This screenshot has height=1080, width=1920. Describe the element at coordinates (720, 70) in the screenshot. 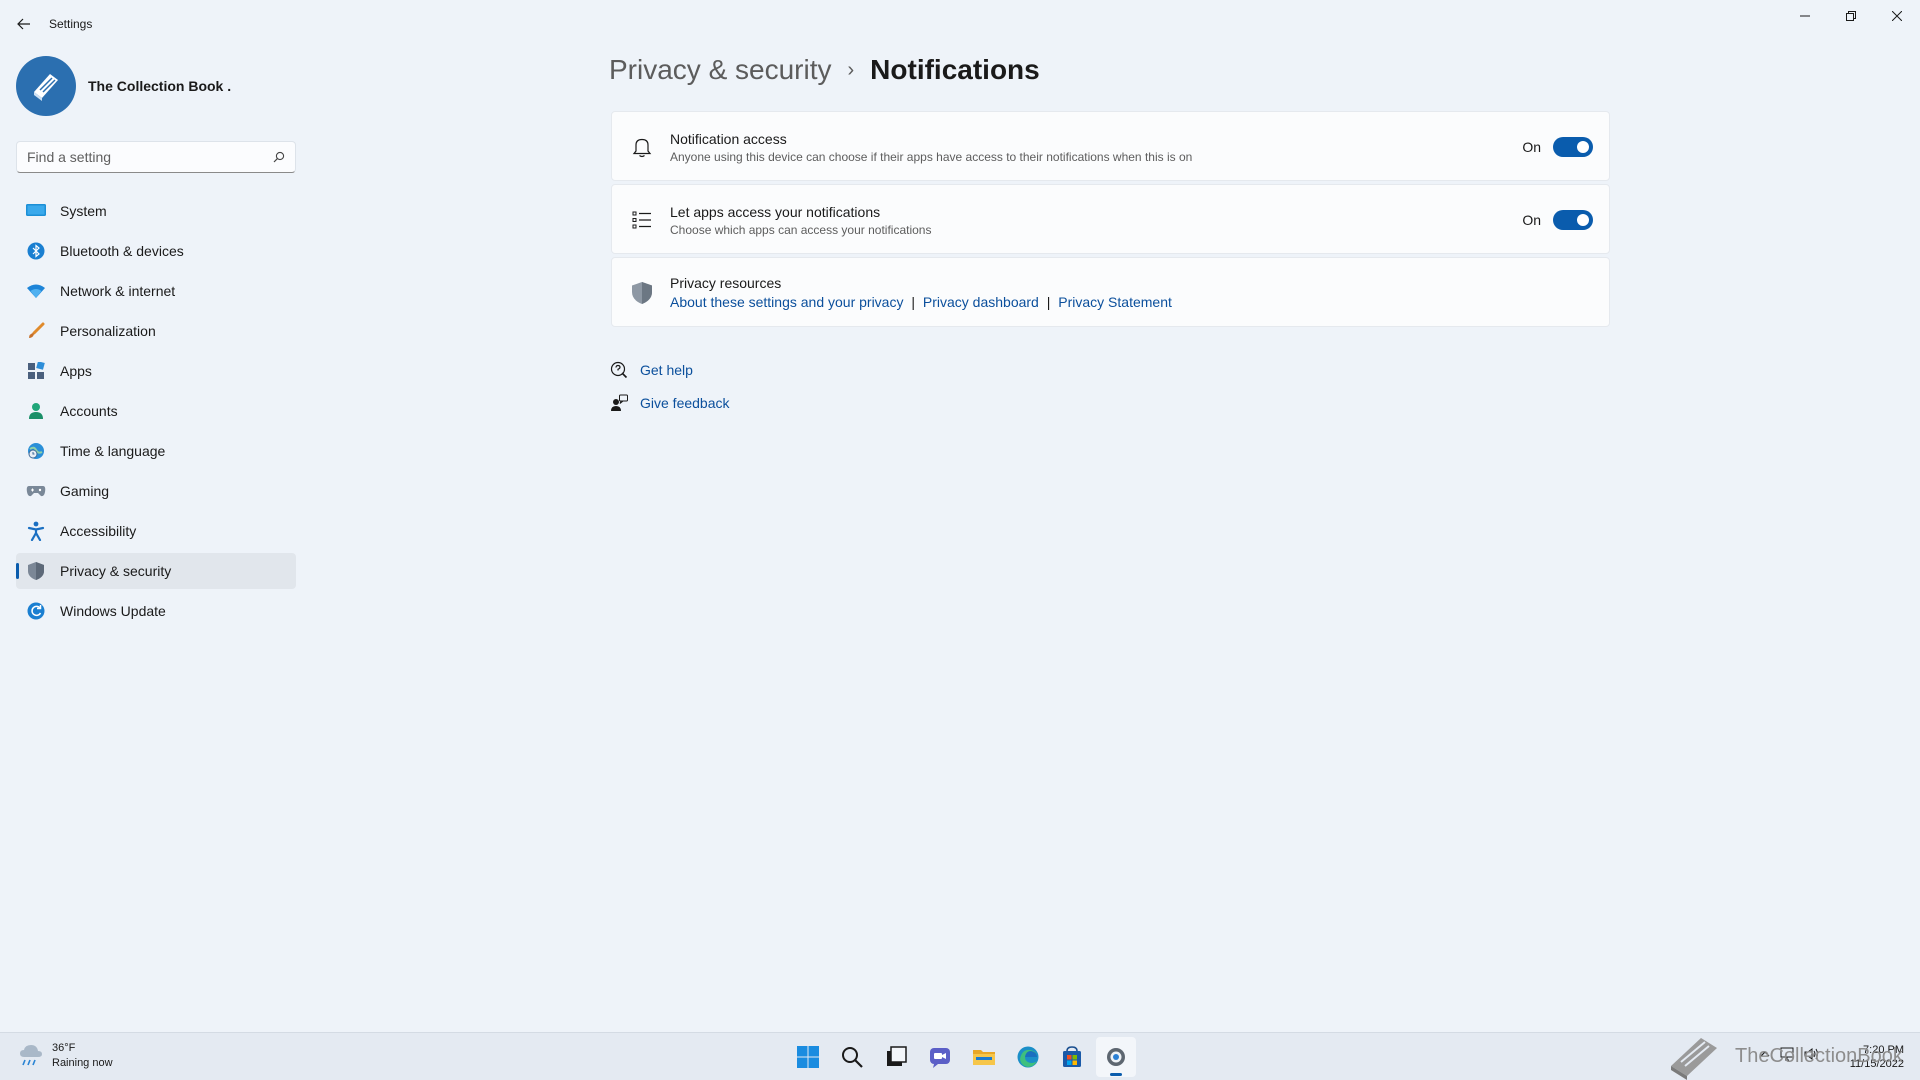

I see `breadcrumb-parent: Privacy & security` at that location.